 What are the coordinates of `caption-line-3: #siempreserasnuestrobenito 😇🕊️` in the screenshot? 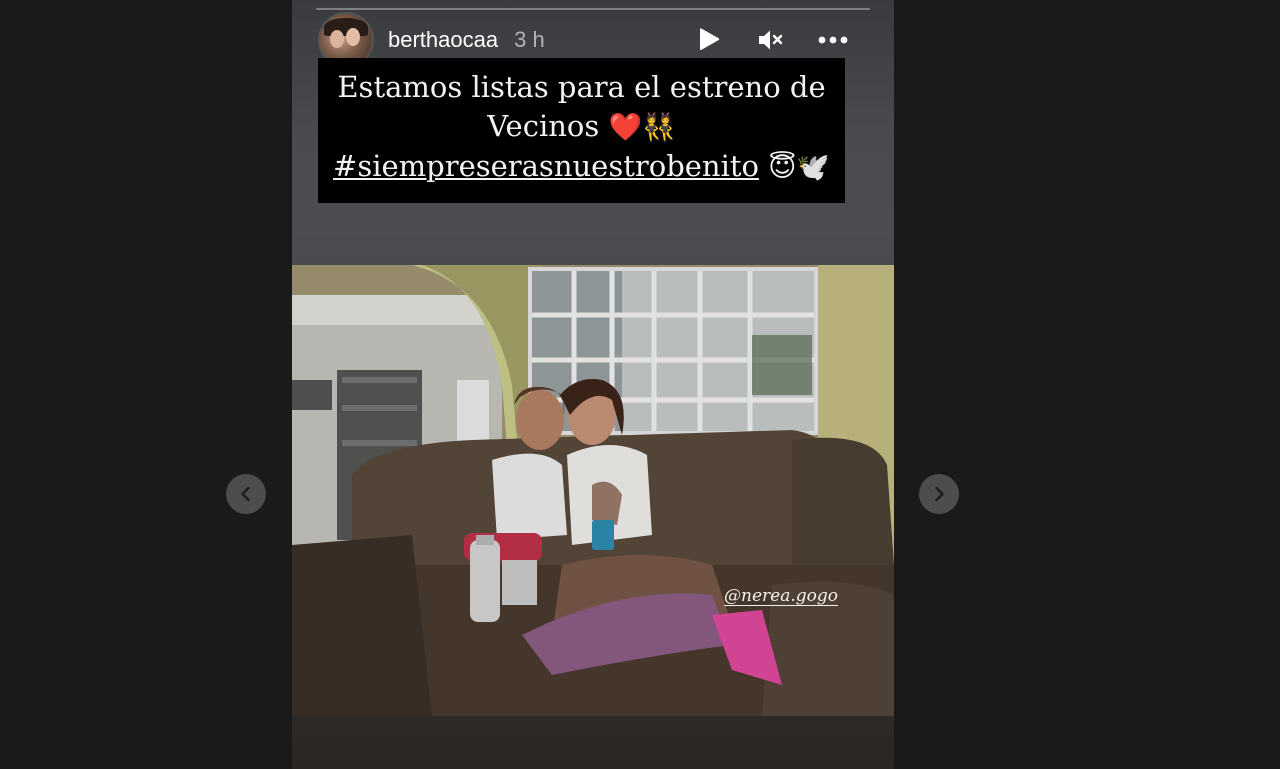 It's located at (581, 167).